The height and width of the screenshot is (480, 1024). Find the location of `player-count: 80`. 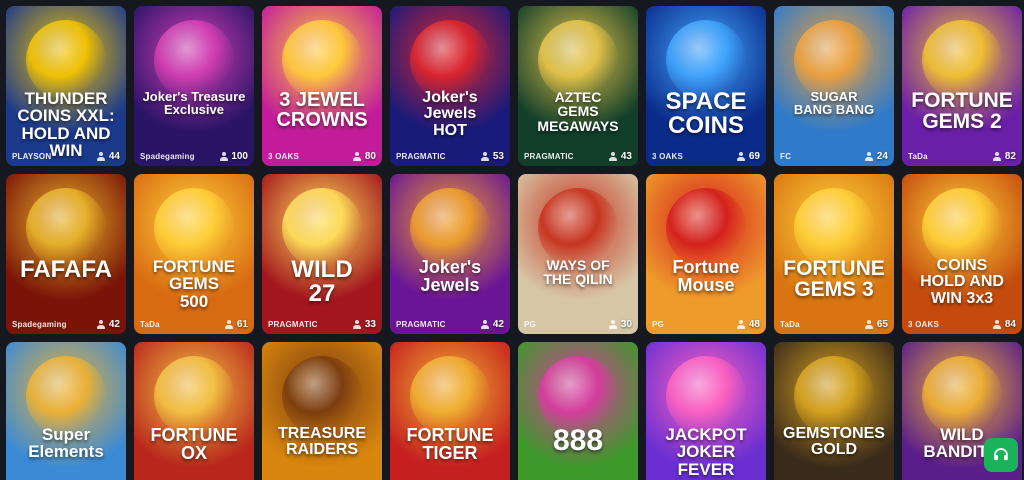

player-count: 80 is located at coordinates (364, 156).